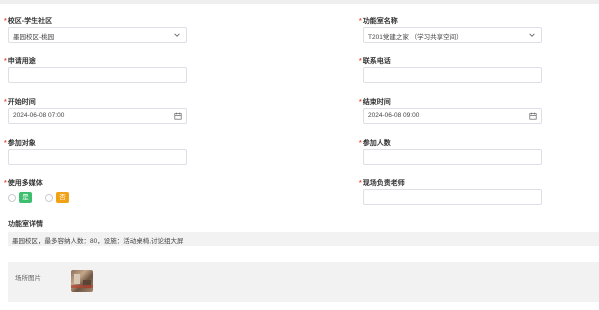 The height and width of the screenshot is (310, 599). I want to click on phone-label: *联系电话, so click(375, 61).